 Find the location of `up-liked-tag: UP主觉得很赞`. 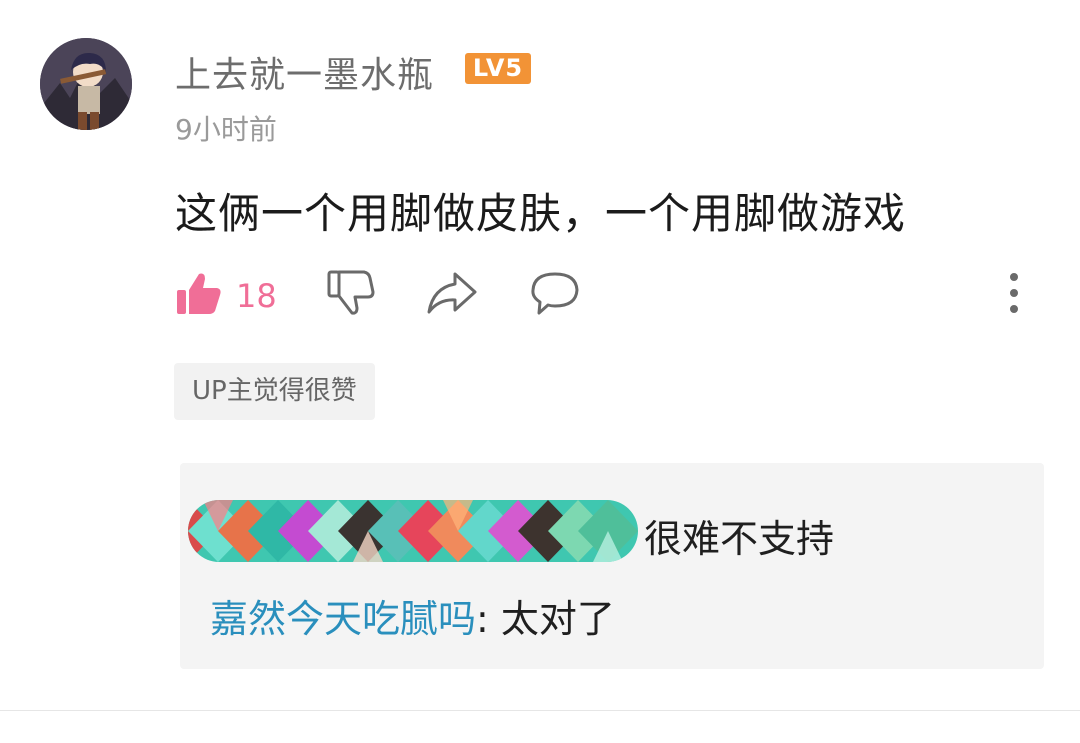

up-liked-tag: UP主觉得很赞 is located at coordinates (274, 391).